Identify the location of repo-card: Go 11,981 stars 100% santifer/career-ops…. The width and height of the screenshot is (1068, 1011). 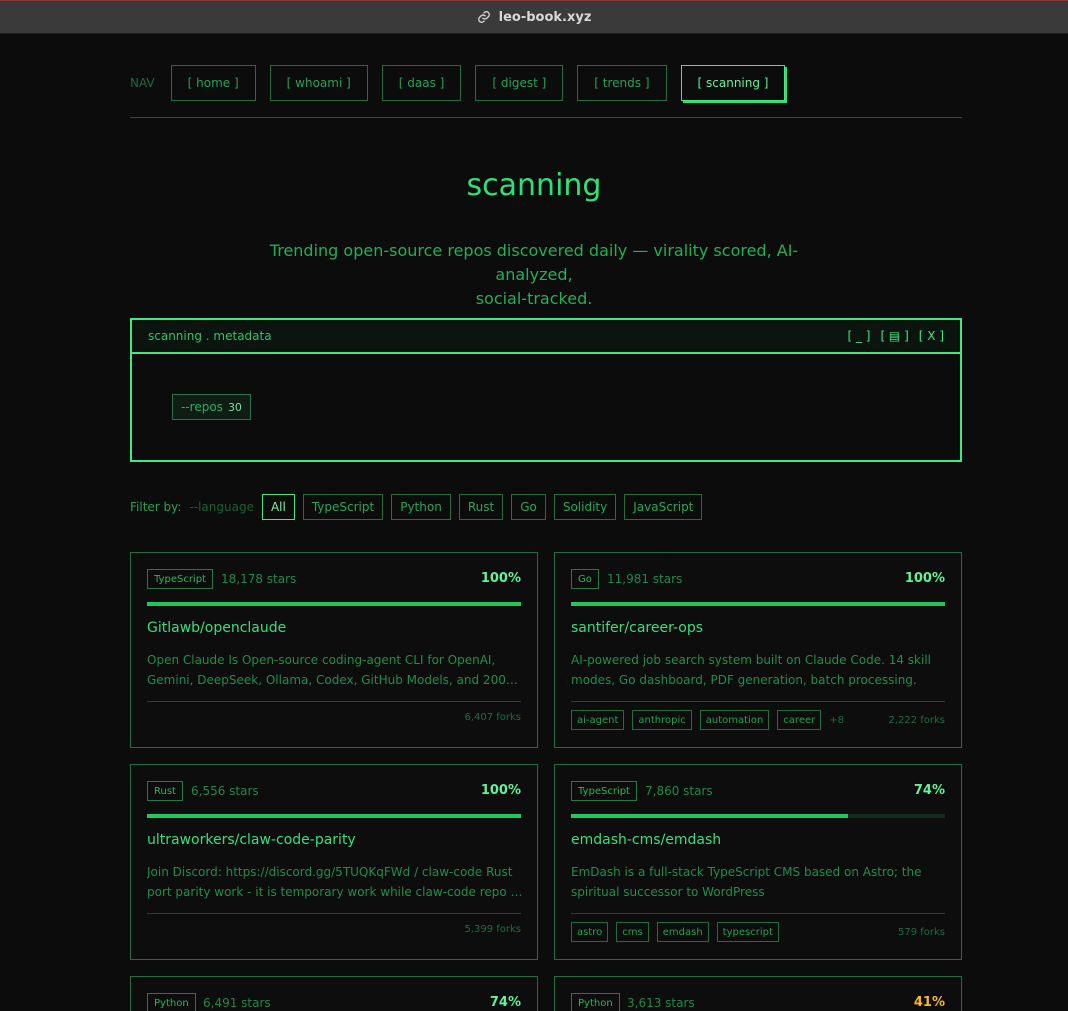
(758, 650).